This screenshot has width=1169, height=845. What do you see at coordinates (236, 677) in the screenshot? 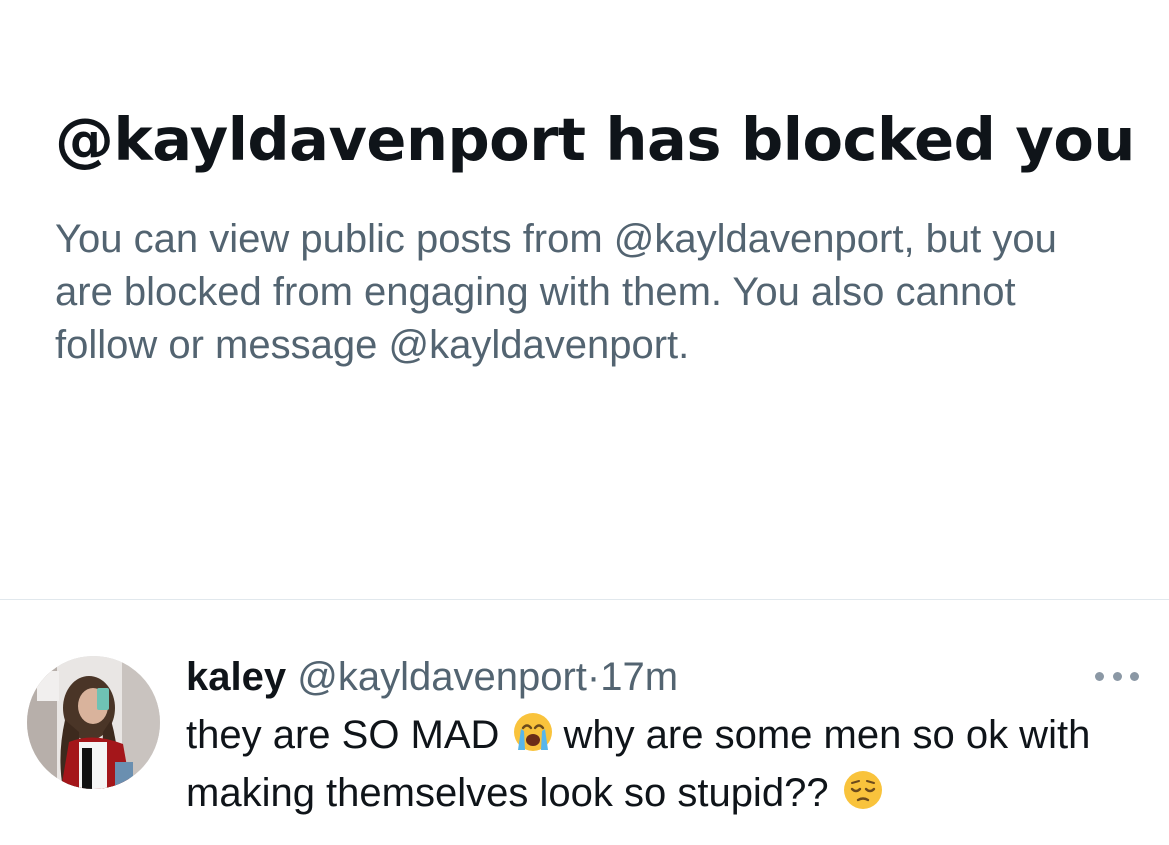
I see `post-display-name: kaley` at bounding box center [236, 677].